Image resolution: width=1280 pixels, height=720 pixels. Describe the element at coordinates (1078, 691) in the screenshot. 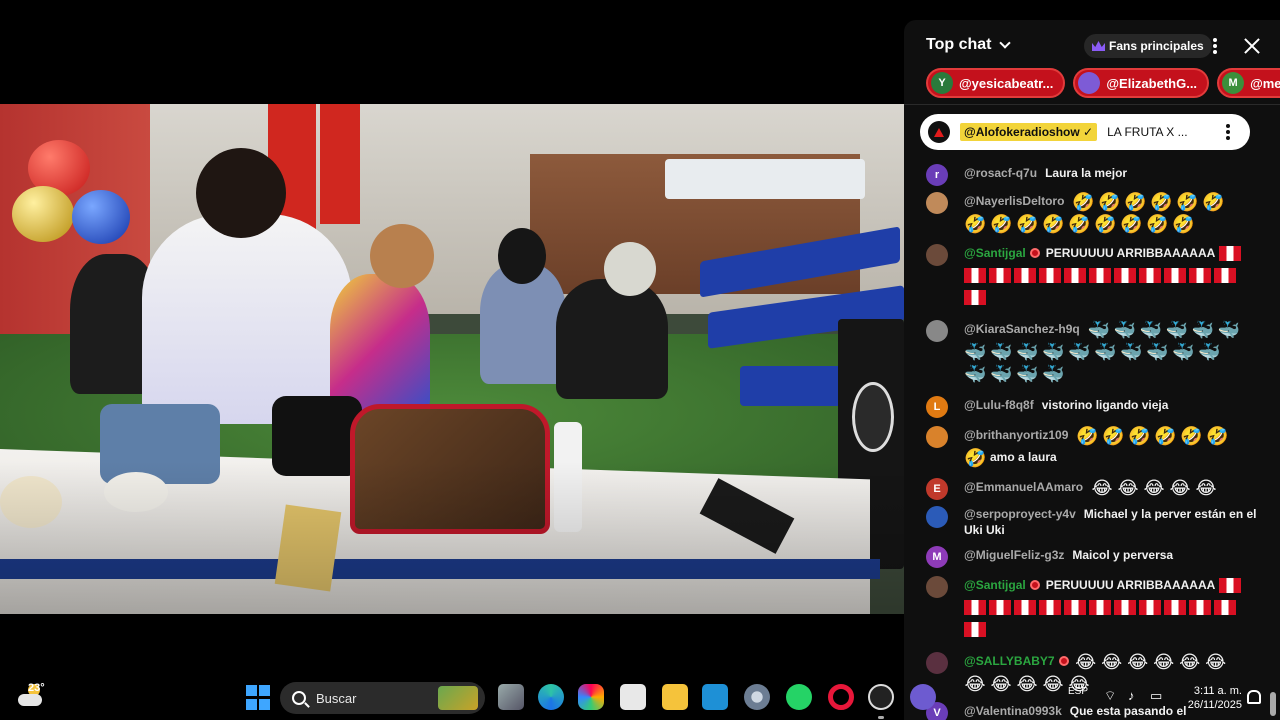

I see `language-indicator: ESP` at that location.